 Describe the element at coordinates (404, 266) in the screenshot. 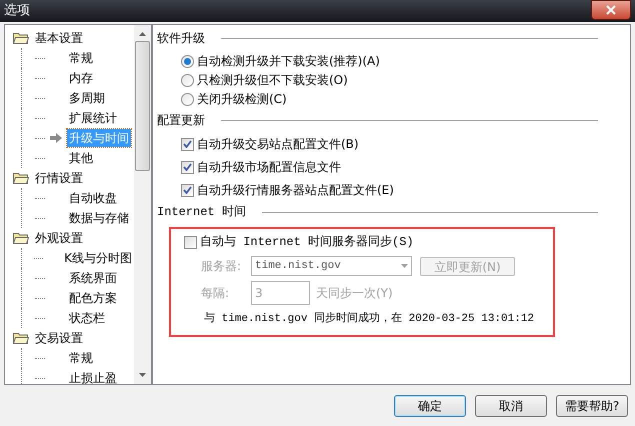

I see `caret-icon` at that location.